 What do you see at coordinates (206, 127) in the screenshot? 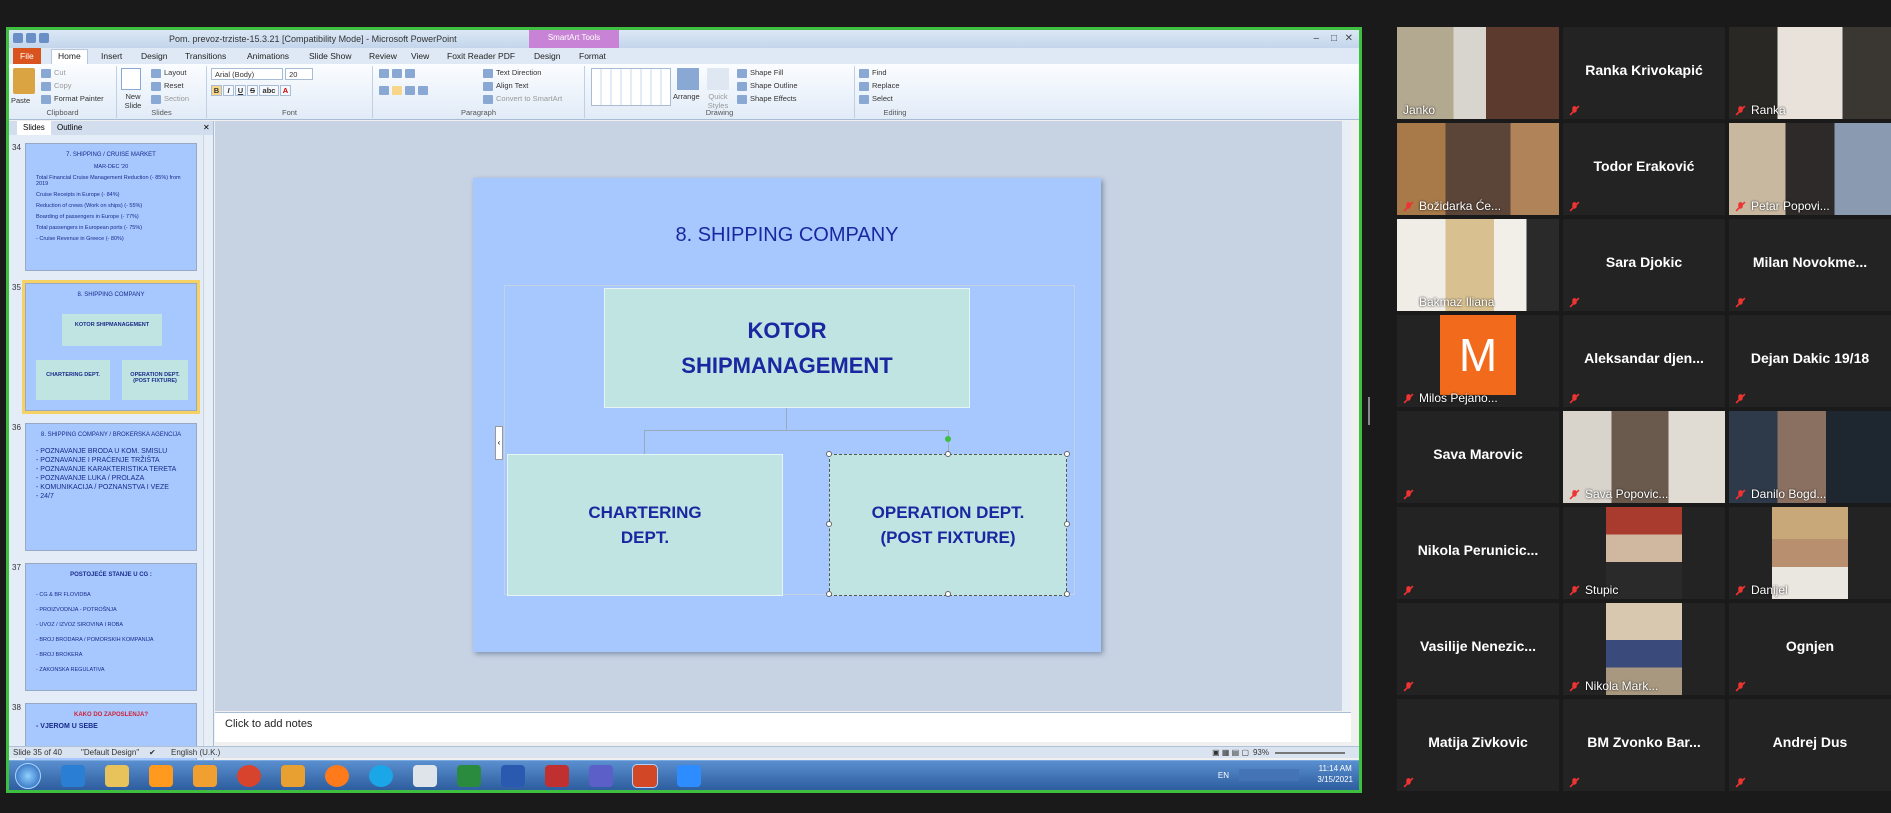
I see `close-pane-icon: ✕` at bounding box center [206, 127].